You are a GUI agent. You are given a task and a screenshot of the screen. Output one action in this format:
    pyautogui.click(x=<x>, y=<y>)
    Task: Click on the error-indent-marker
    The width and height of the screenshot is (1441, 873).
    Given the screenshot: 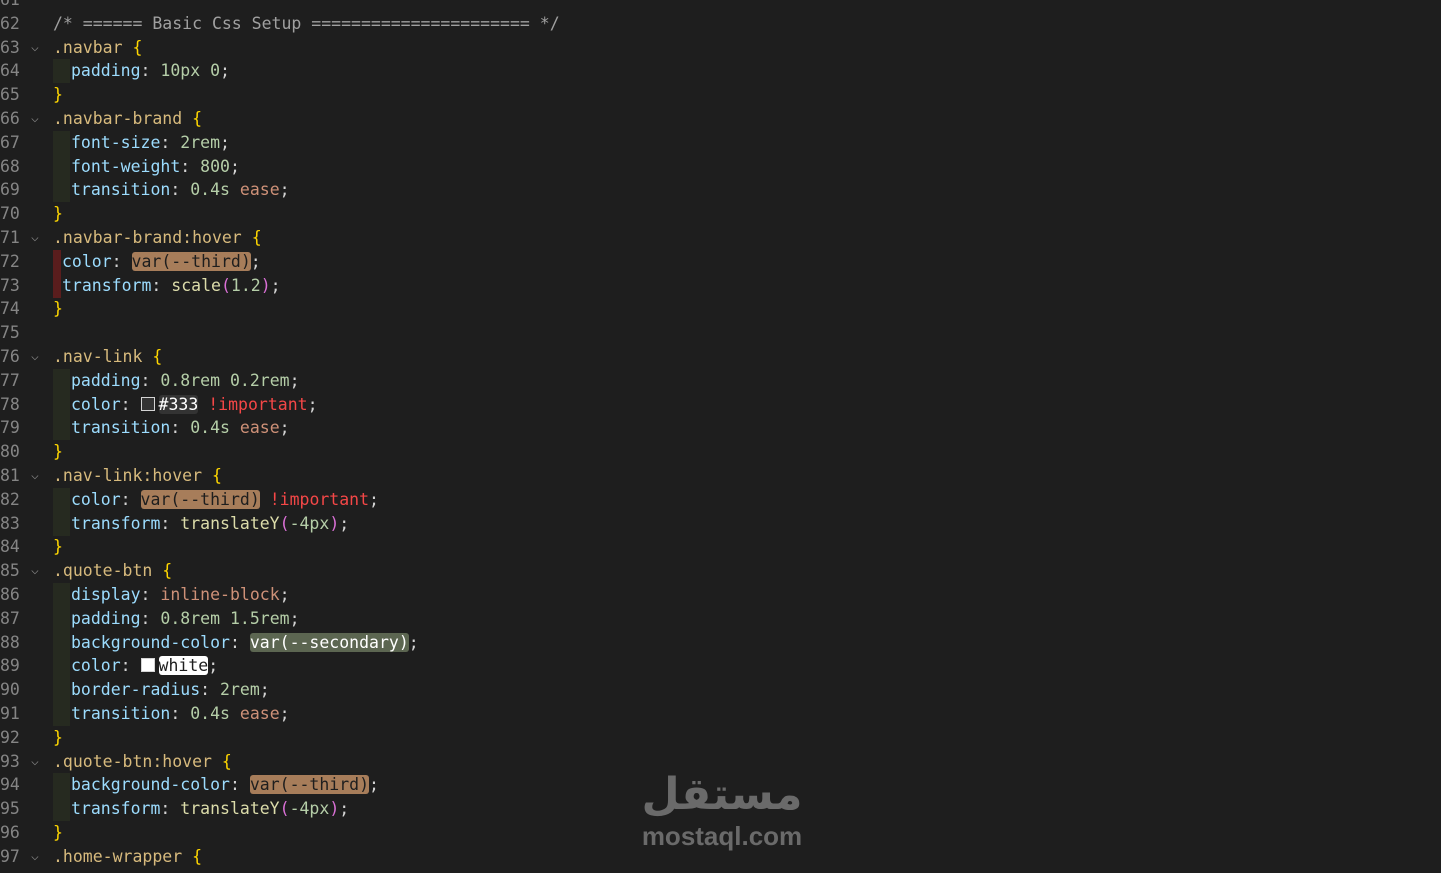 What is the action you would take?
    pyautogui.click(x=57, y=285)
    